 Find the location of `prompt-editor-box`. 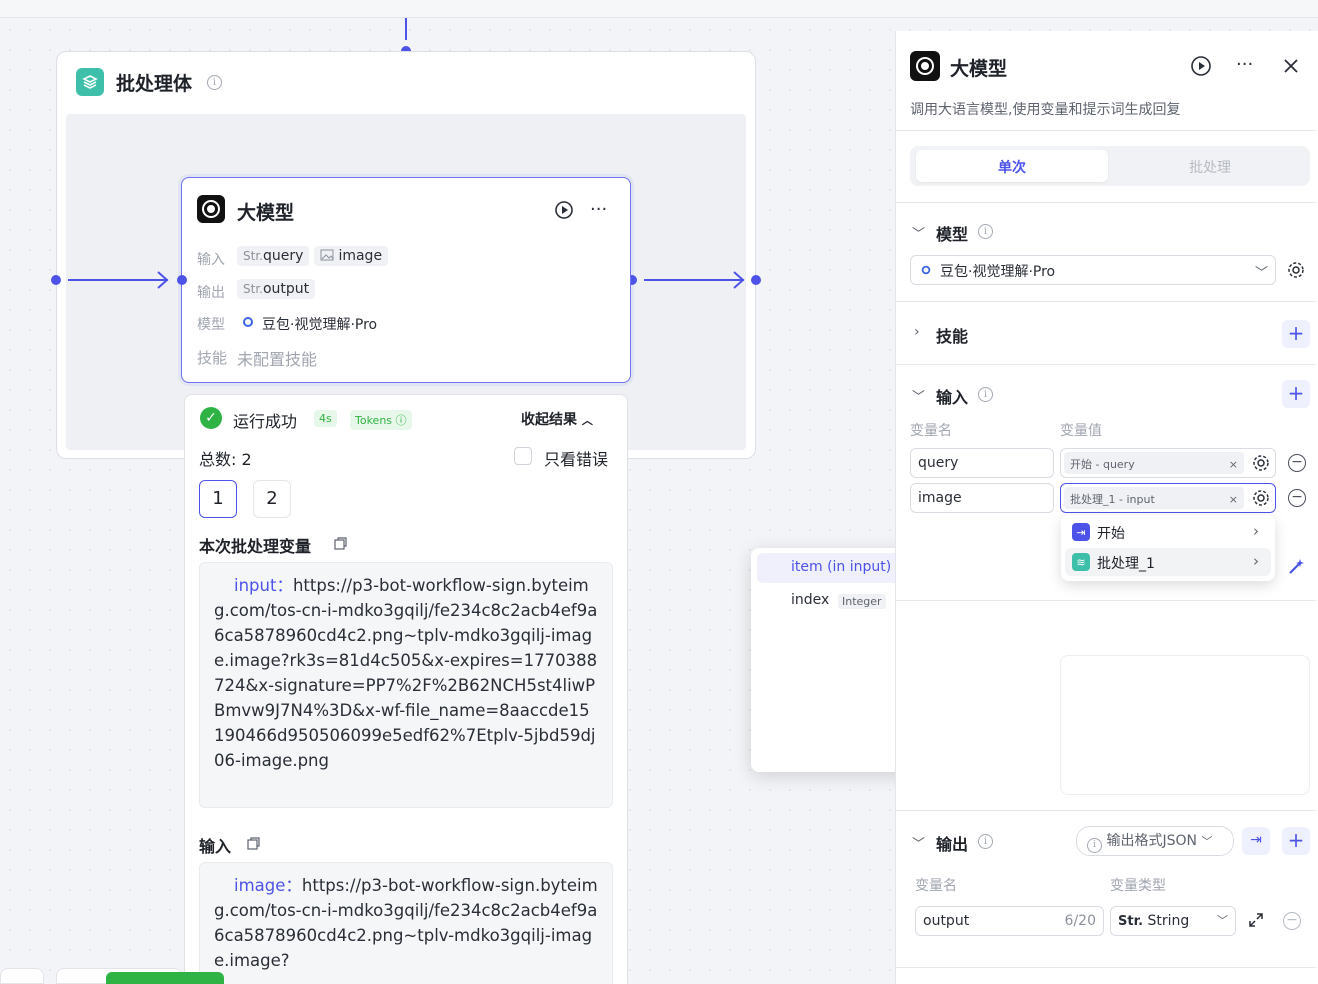

prompt-editor-box is located at coordinates (1185, 725).